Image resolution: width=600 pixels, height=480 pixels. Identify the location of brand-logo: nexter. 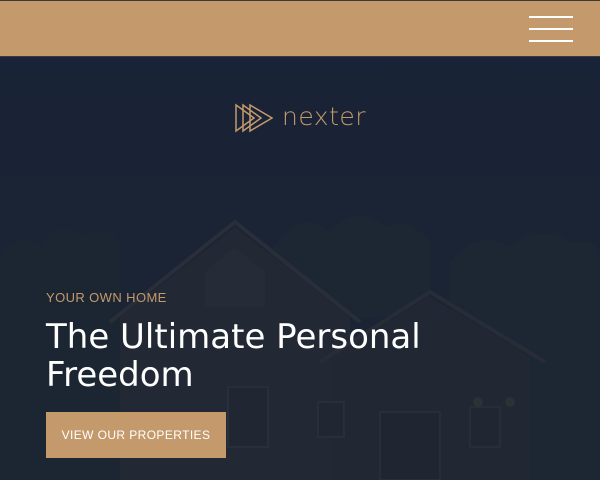
(300, 118).